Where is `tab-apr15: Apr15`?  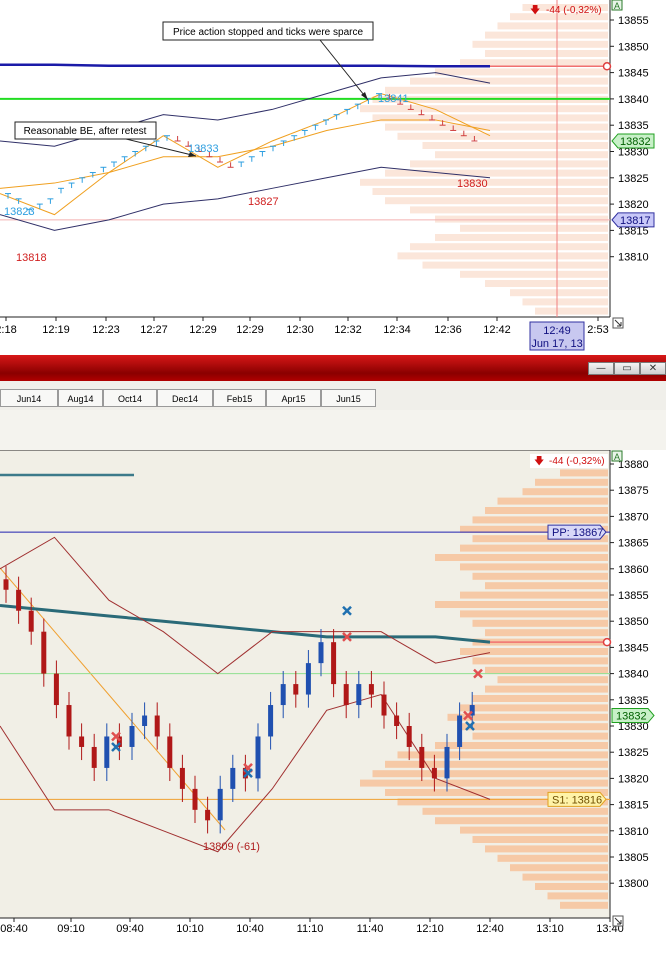 tab-apr15: Apr15 is located at coordinates (293, 398).